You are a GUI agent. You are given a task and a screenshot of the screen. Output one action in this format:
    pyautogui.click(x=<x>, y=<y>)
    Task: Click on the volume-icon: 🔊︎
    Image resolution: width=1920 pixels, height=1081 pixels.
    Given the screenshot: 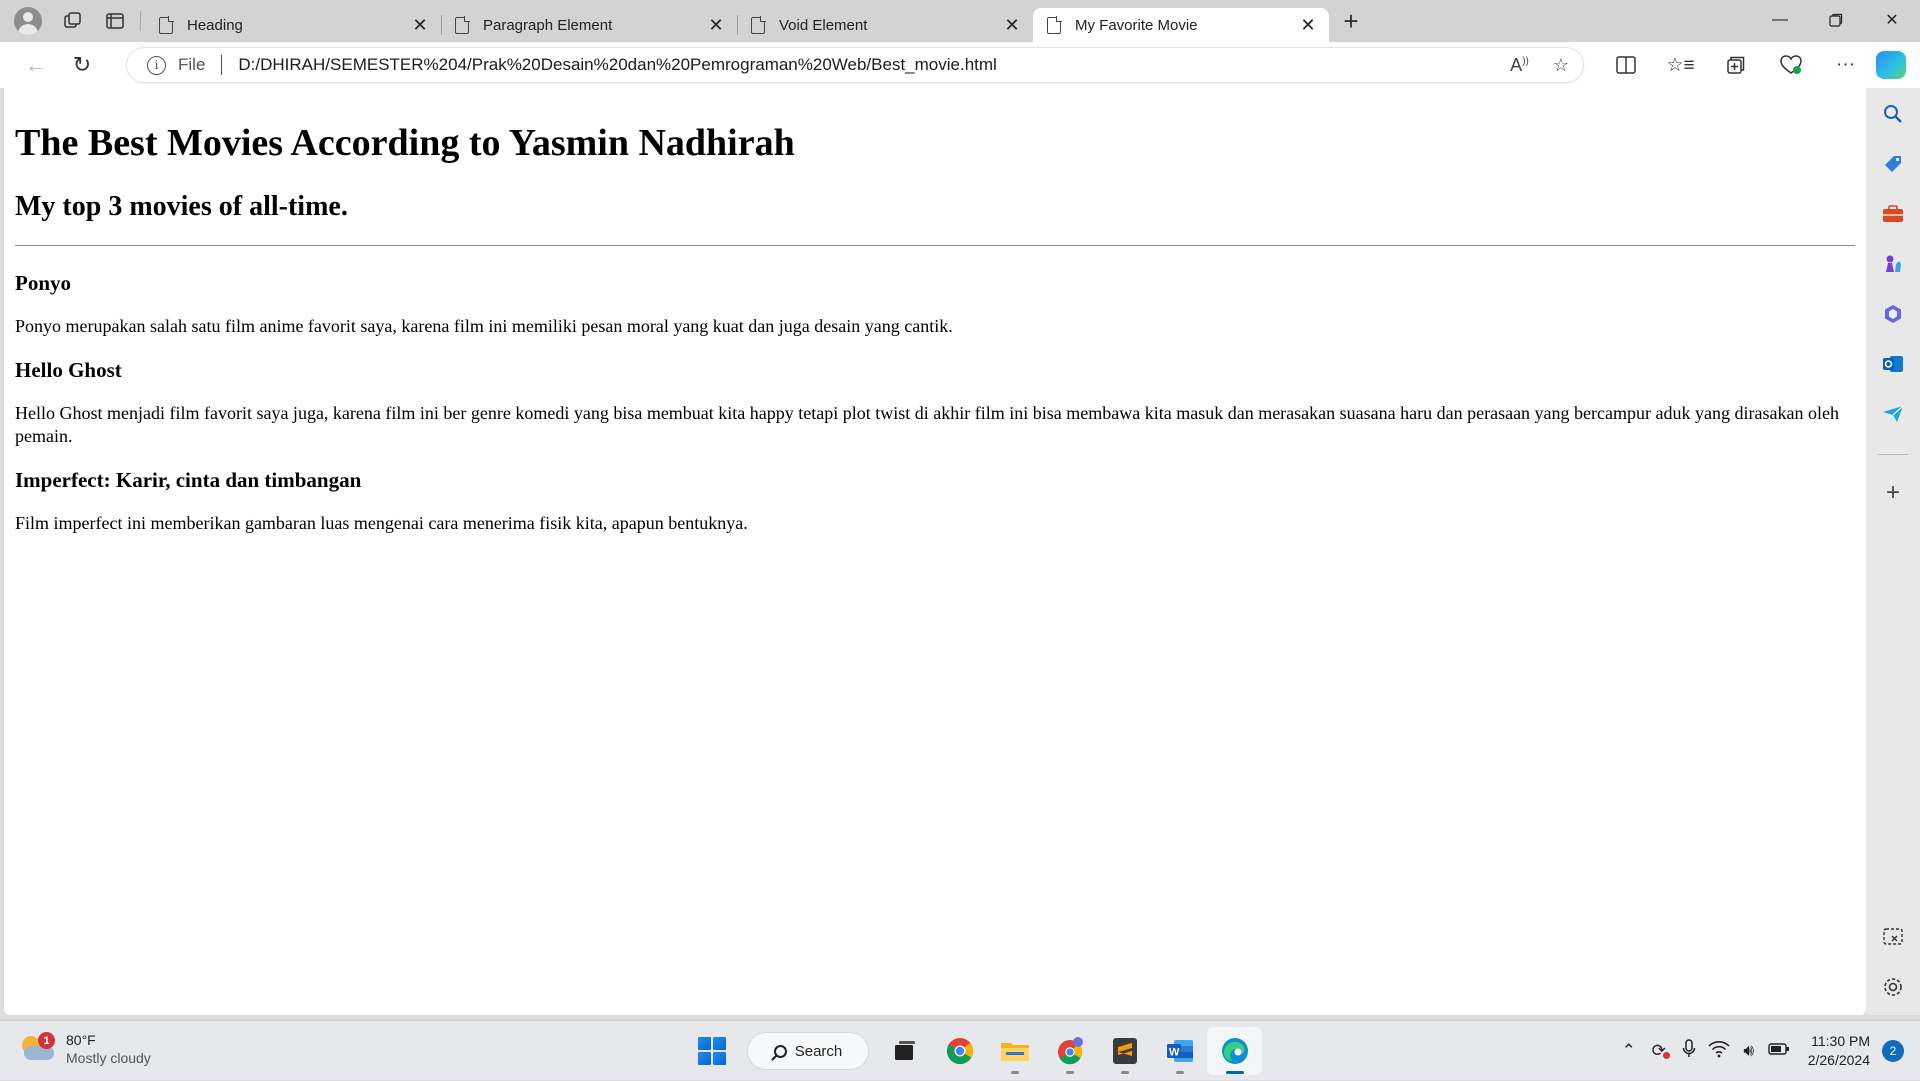 What is the action you would take?
    pyautogui.click(x=1749, y=1051)
    